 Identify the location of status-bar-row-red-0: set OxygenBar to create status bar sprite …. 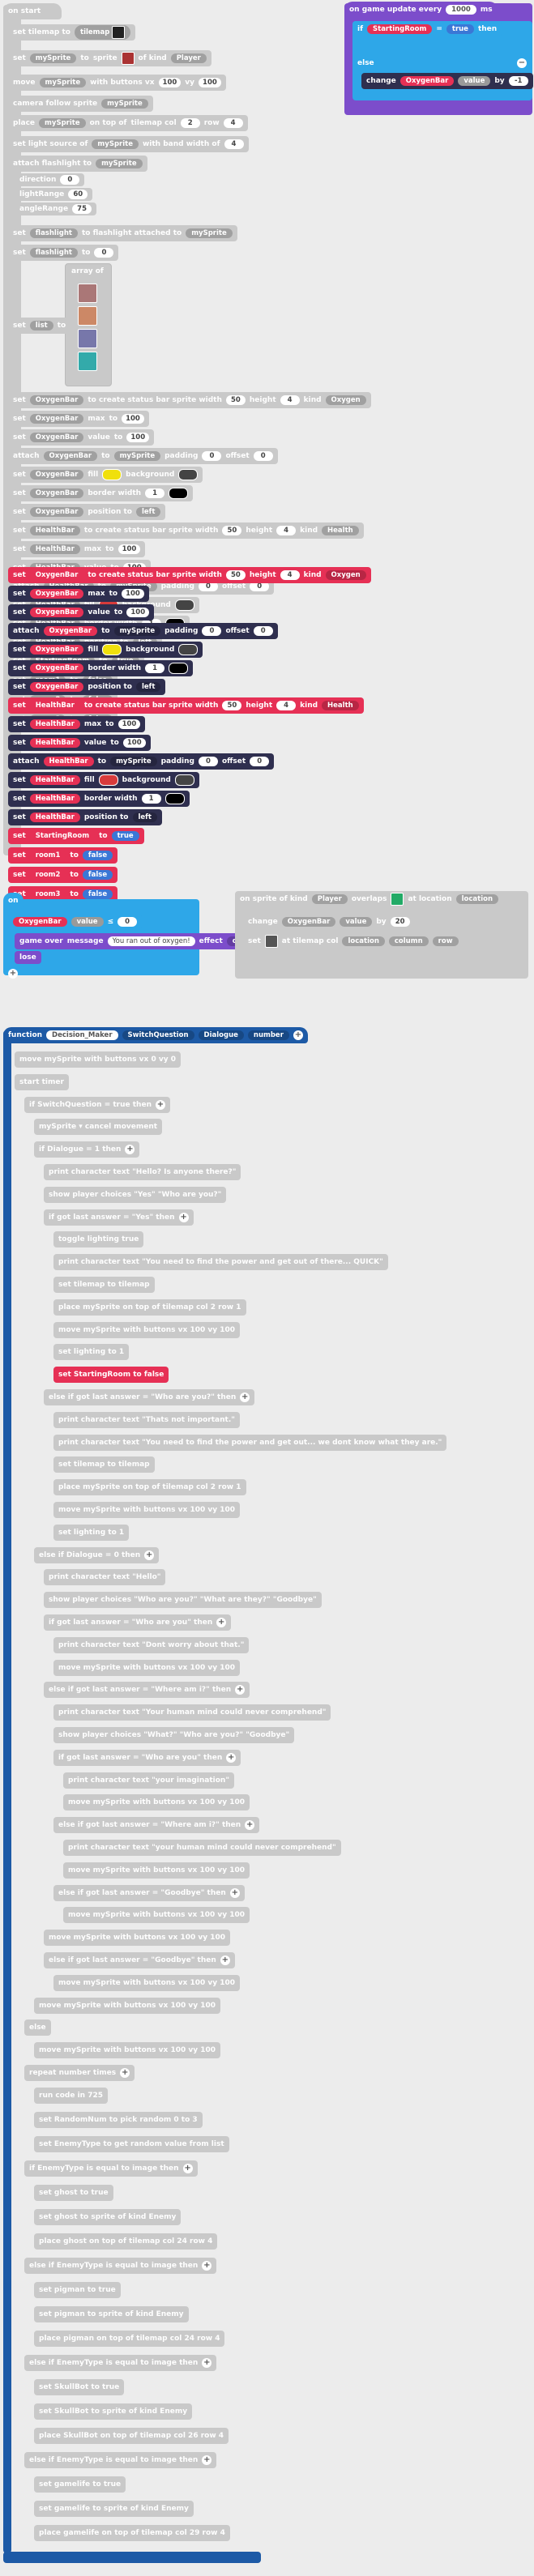
(189, 575).